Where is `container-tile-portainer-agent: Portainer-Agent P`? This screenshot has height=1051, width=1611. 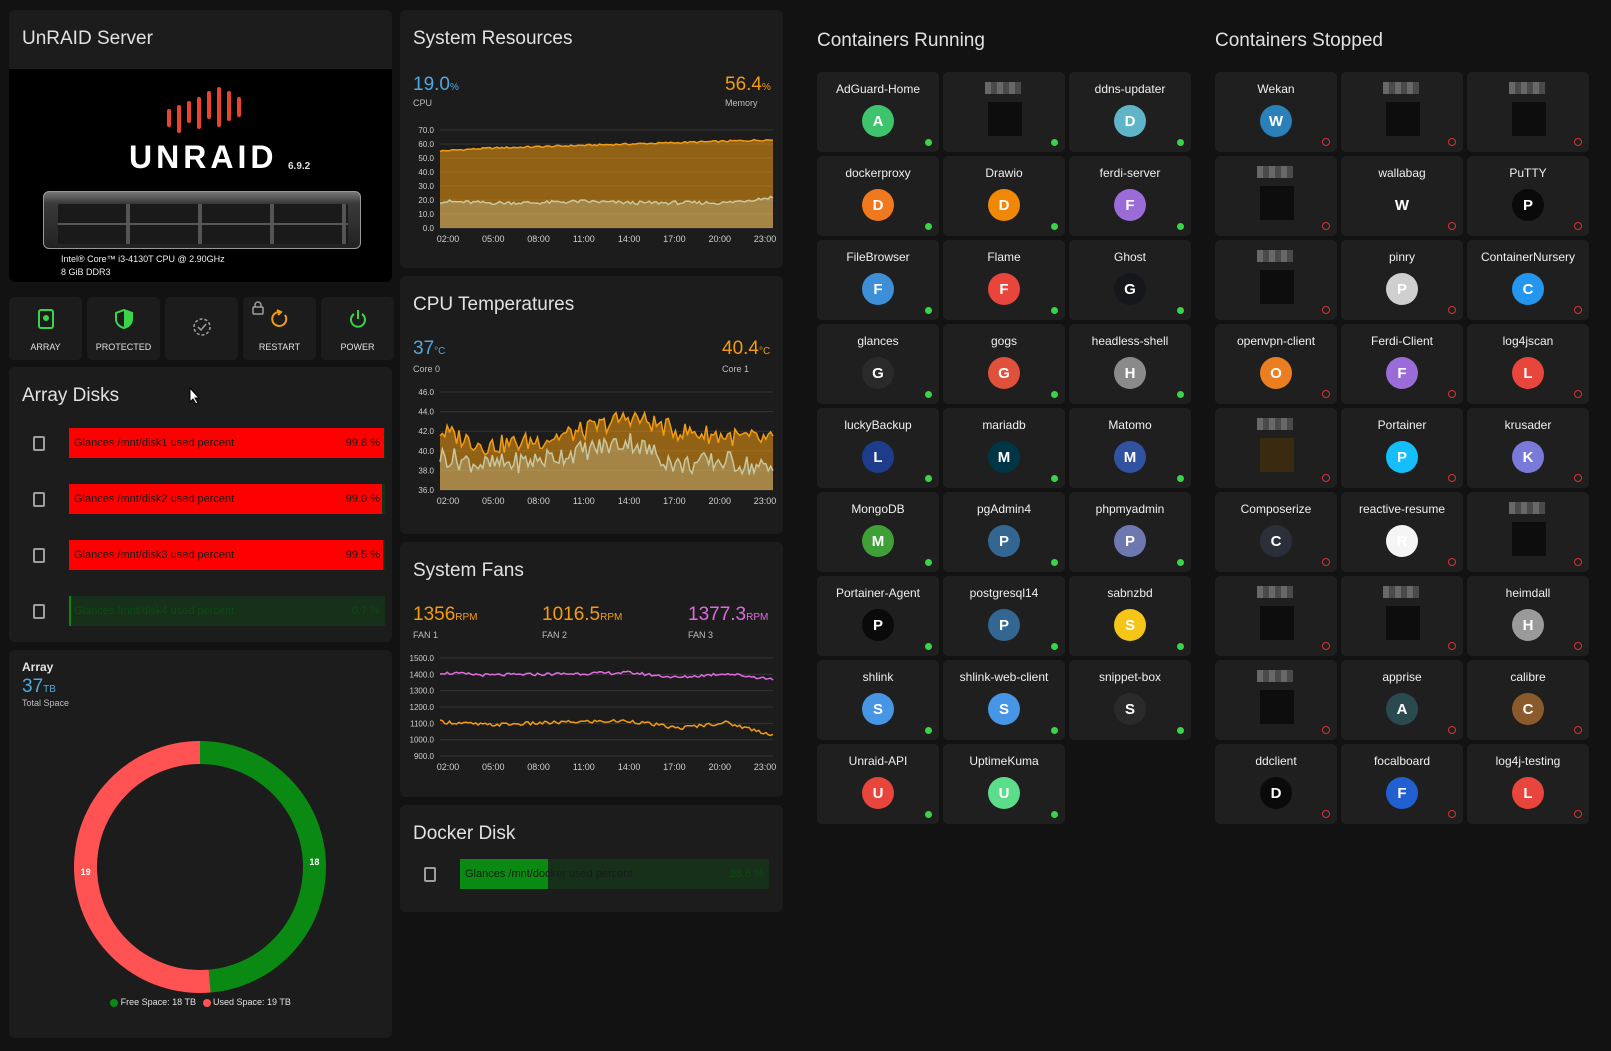
container-tile-portainer-agent: Portainer-Agent P is located at coordinates (878, 616).